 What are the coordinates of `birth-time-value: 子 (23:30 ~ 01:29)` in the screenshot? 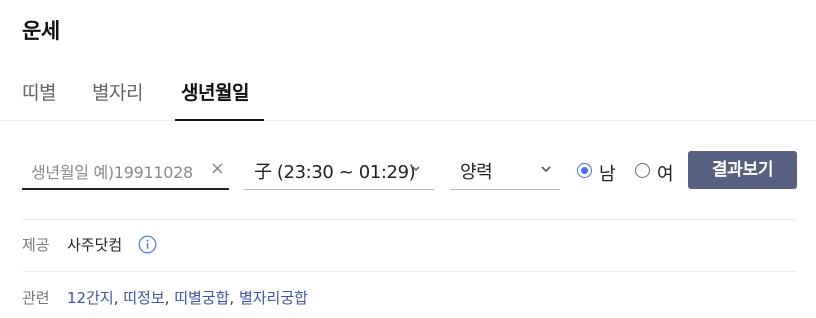 It's located at (335, 172).